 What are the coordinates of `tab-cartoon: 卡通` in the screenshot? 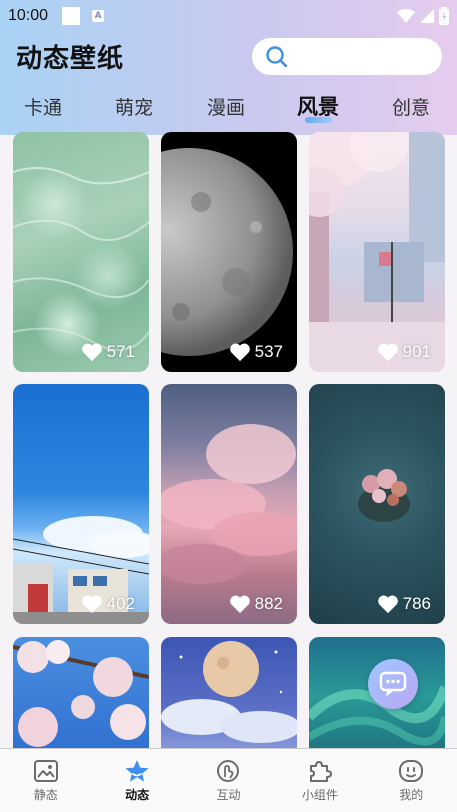 It's located at (43, 106).